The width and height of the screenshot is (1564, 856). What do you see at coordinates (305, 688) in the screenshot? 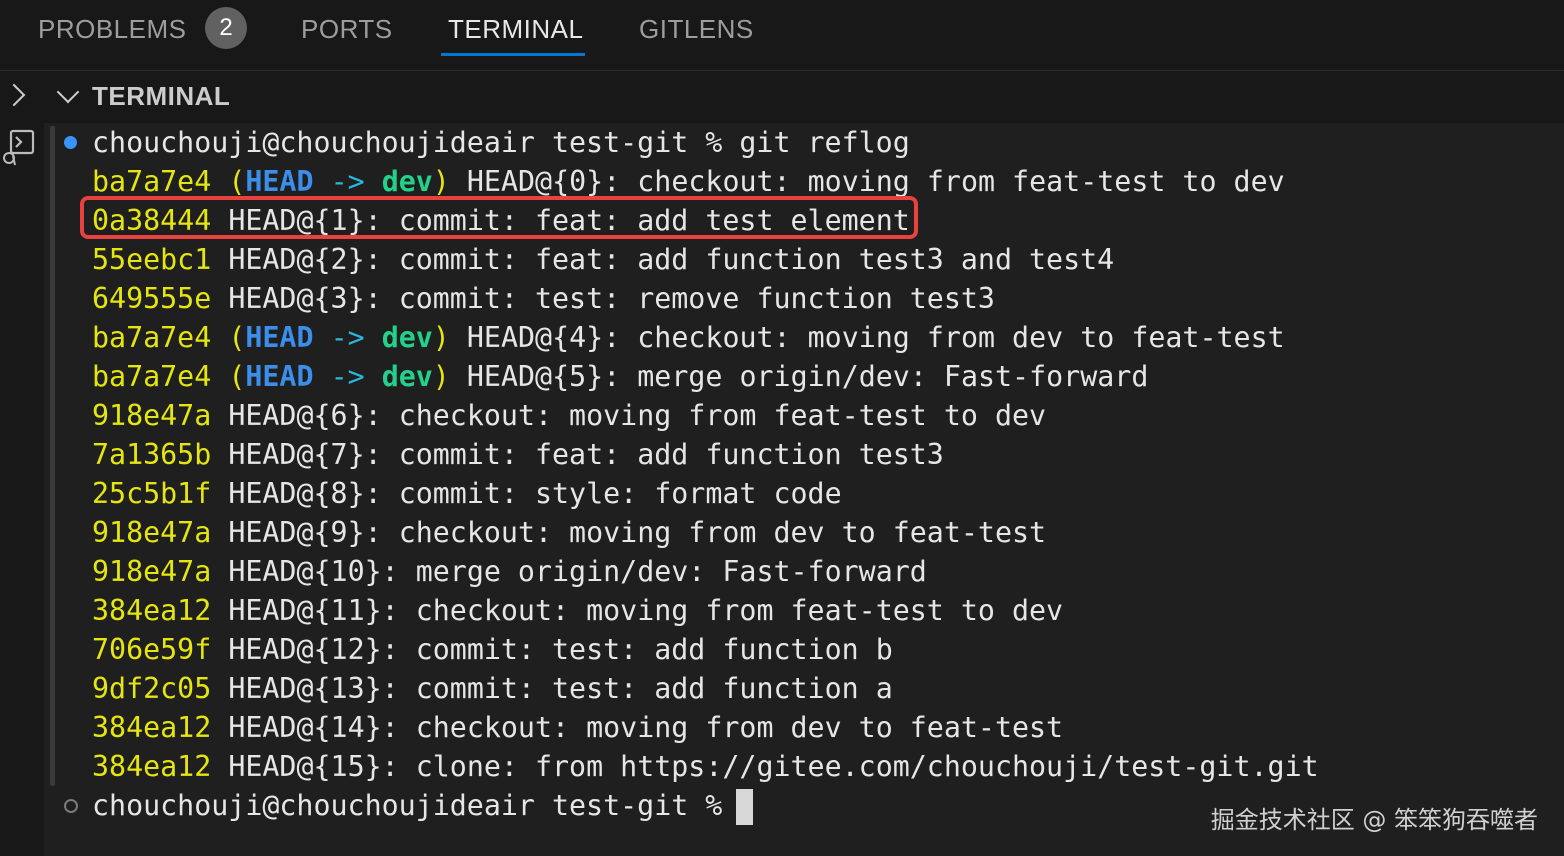
I see `reflog-ref: HEAD@{13}` at bounding box center [305, 688].